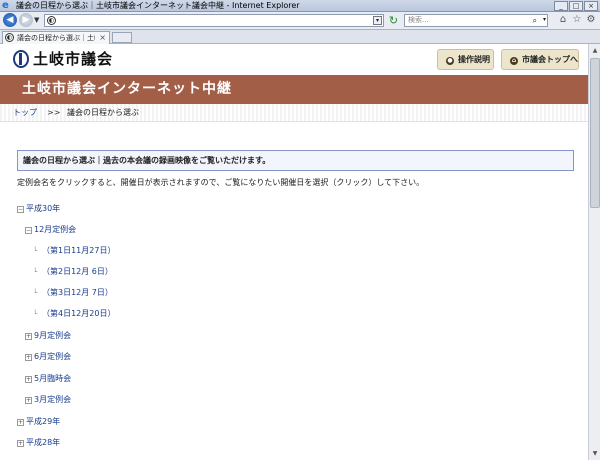 The height and width of the screenshot is (460, 600). I want to click on favorites-star-icon: ☆, so click(577, 20).